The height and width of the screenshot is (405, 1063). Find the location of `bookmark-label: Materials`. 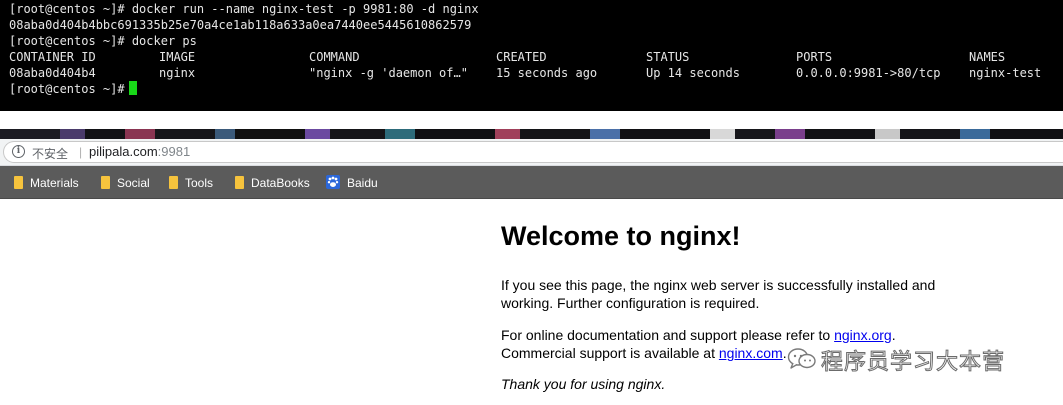

bookmark-label: Materials is located at coordinates (54, 183).